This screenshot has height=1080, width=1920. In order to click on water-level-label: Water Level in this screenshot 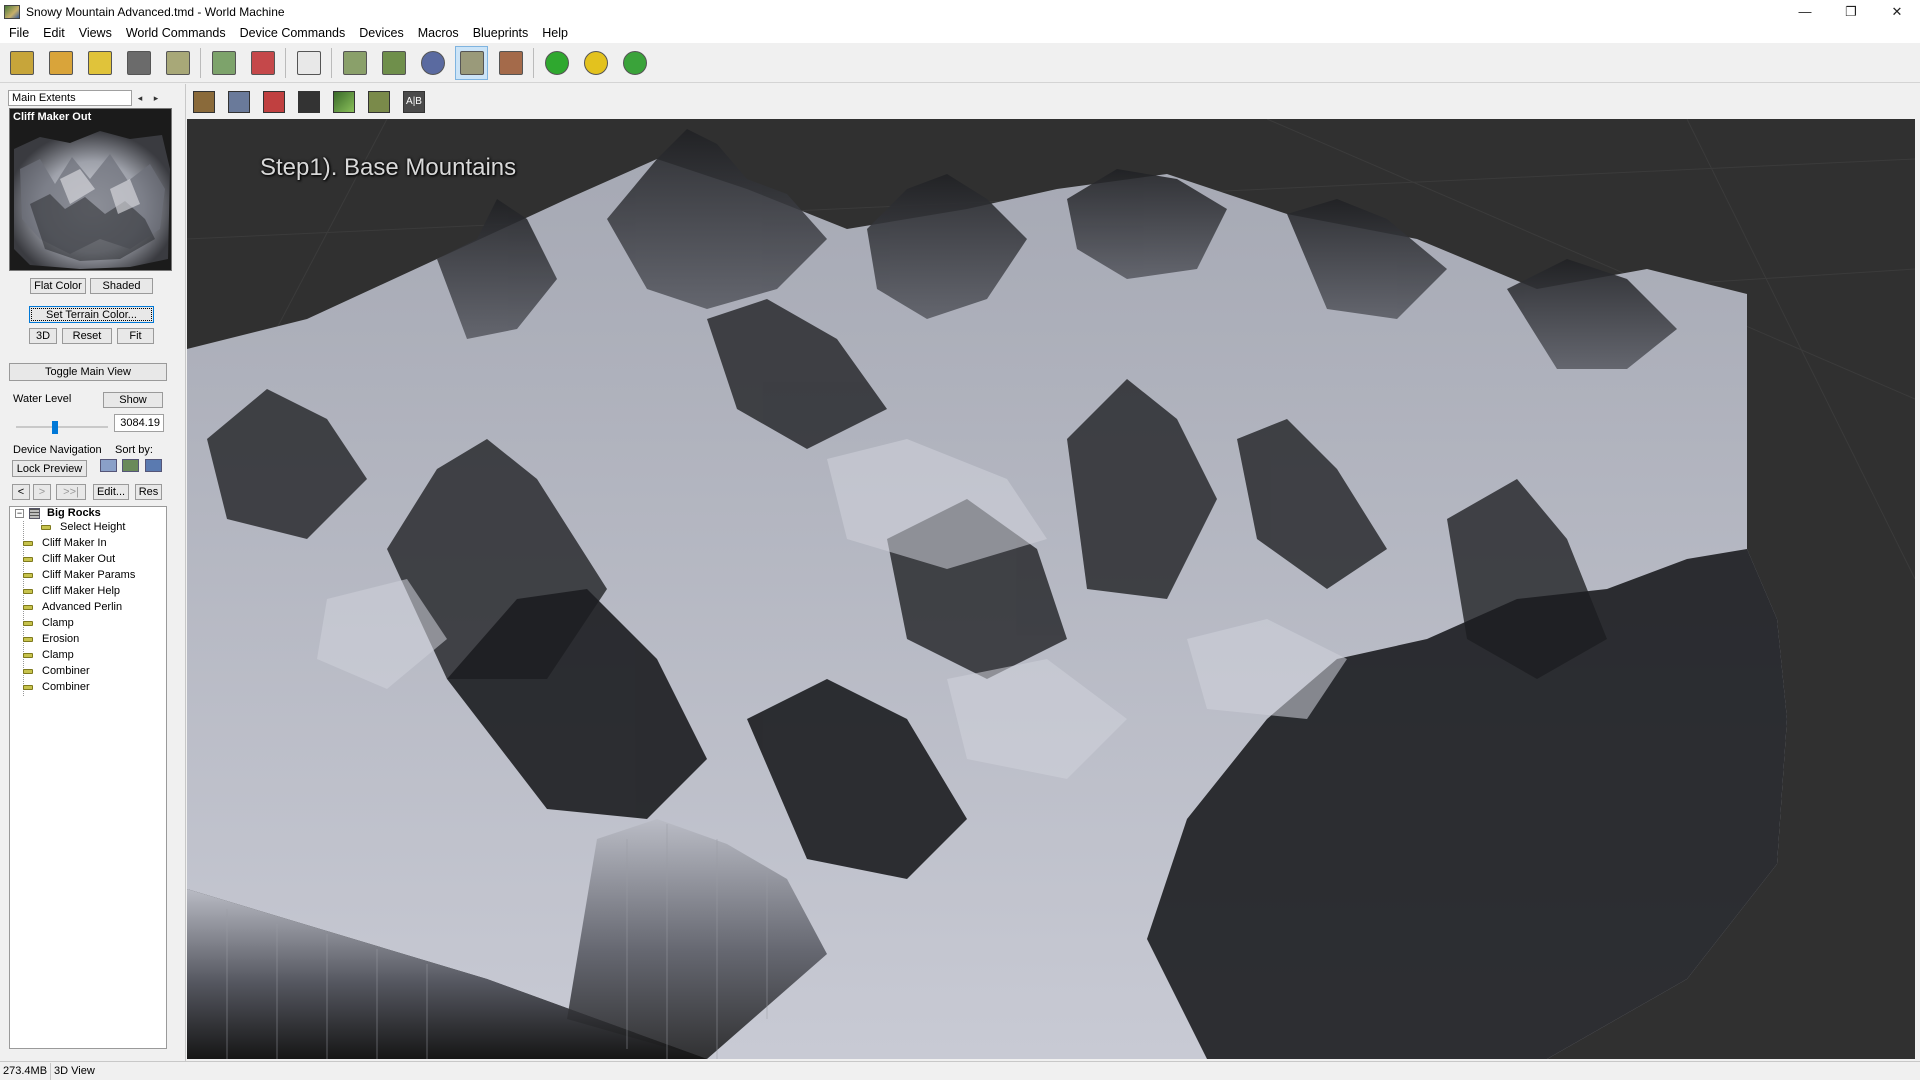, I will do `click(42, 399)`.